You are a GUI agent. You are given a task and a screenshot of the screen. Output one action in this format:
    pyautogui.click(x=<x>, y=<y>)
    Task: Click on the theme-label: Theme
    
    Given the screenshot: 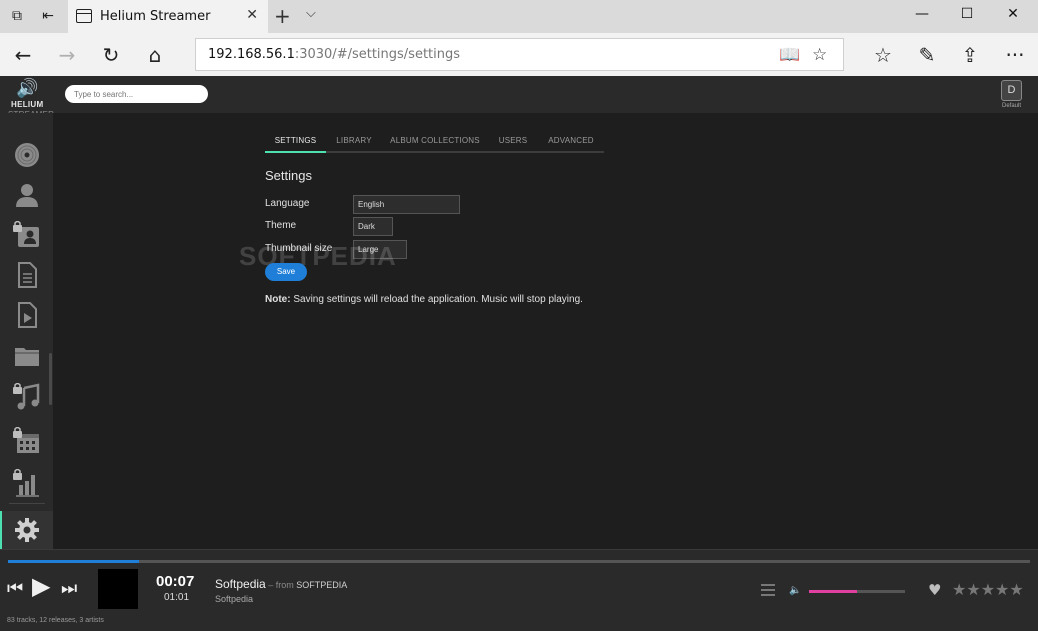 What is the action you would take?
    pyautogui.click(x=281, y=225)
    